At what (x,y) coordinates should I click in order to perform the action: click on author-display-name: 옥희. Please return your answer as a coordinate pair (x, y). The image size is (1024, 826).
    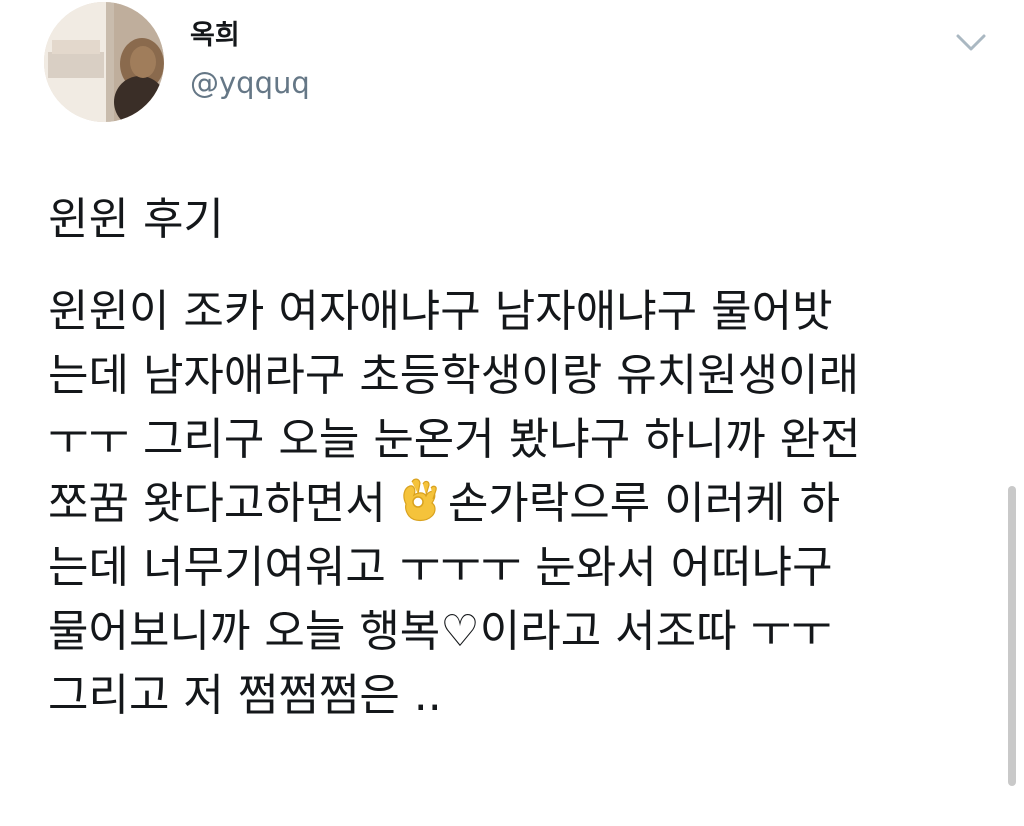
    Looking at the image, I should click on (215, 36).